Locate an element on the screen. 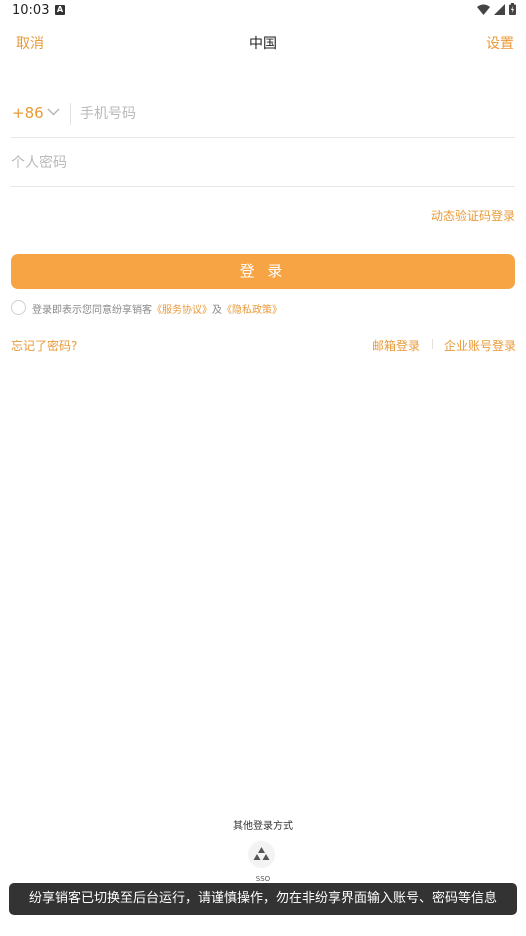  privacy-policy-link: 《隐私政策》 is located at coordinates (252, 310).